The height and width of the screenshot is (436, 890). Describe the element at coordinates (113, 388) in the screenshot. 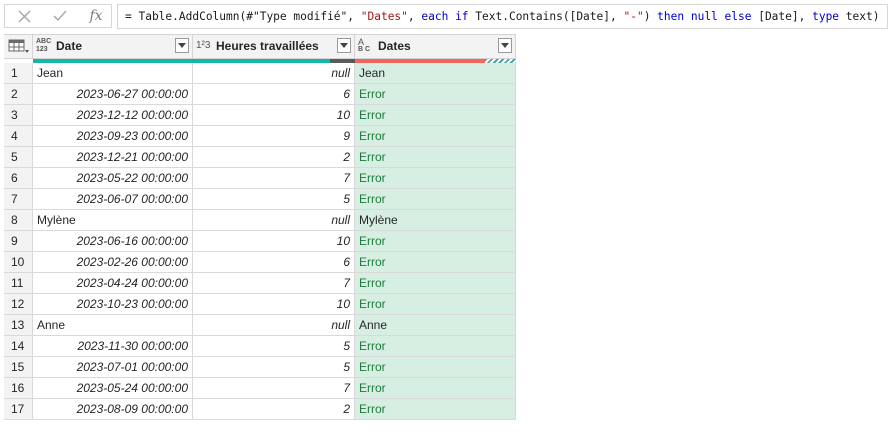

I see `cell-date: 2023-05-24 00:00:00` at that location.